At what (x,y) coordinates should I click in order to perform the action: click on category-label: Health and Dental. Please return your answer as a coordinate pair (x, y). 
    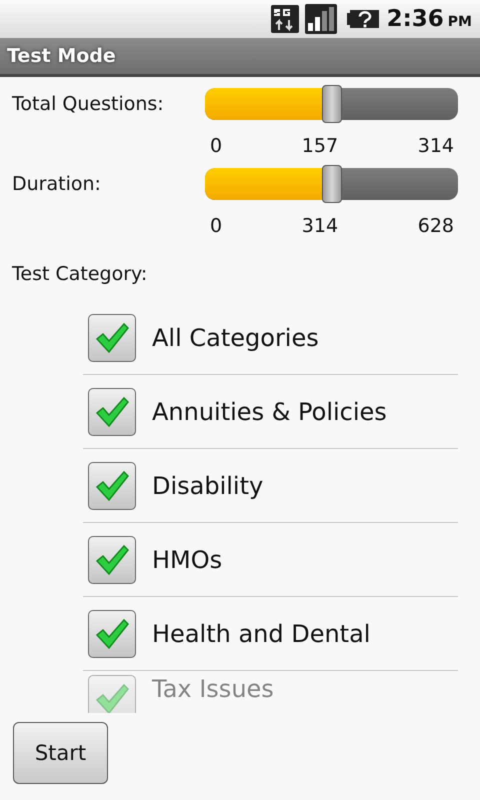
    Looking at the image, I should click on (261, 634).